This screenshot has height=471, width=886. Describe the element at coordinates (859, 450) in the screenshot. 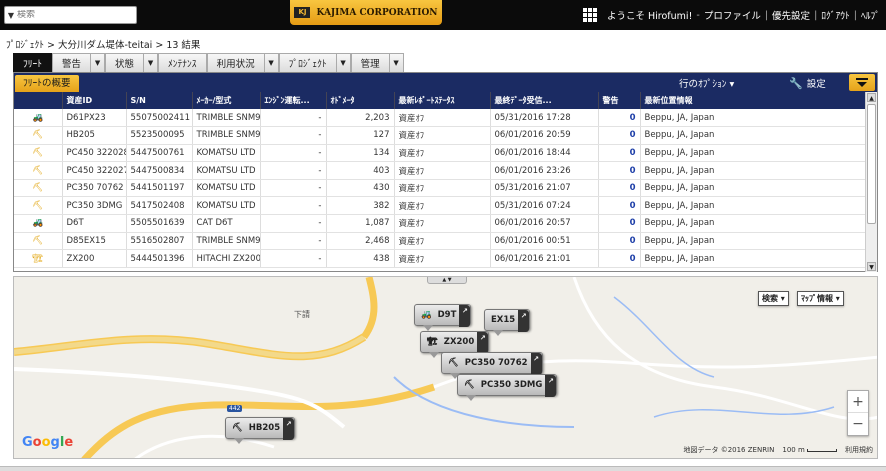

I see `terms-link: 利用規約` at that location.